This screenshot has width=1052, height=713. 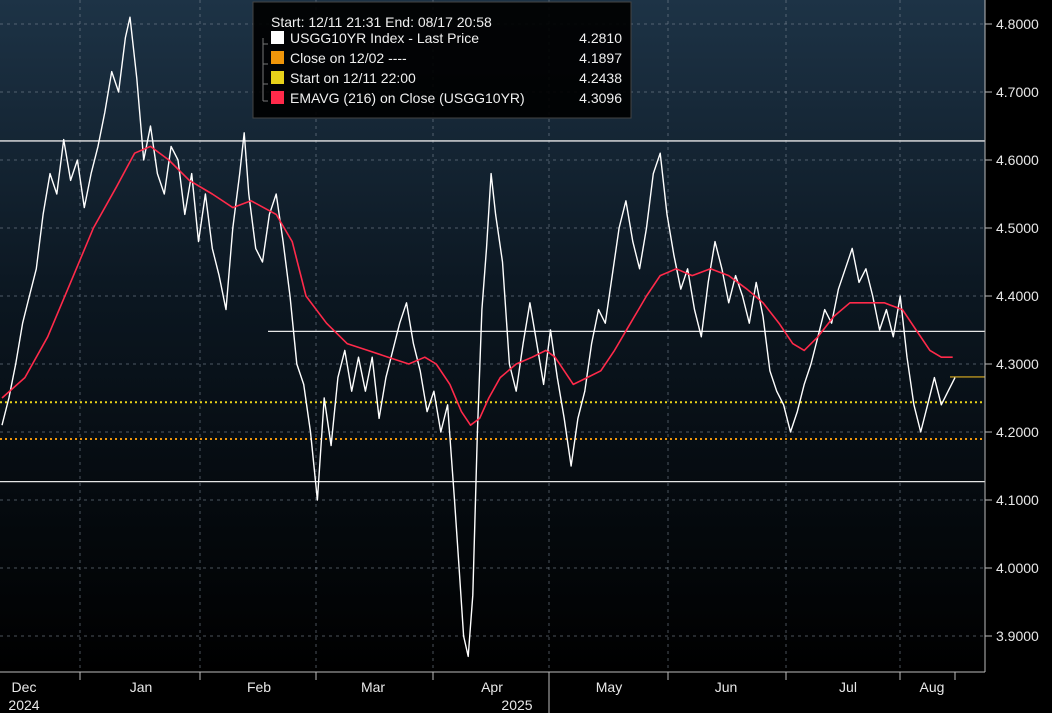 I want to click on legend-value-1: 4.1897, so click(x=600, y=58).